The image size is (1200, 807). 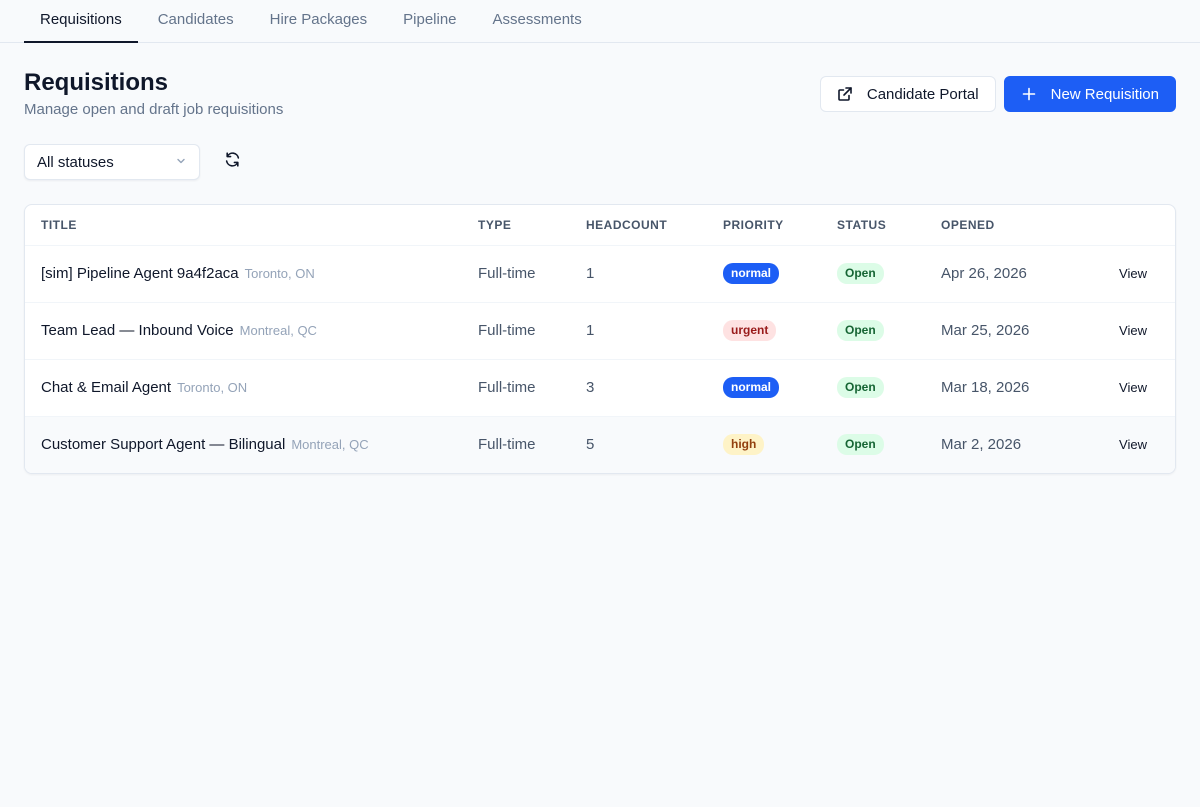 What do you see at coordinates (140, 273) in the screenshot?
I see `requisition-title: [sim] Pipeline Agent 9a4f2aca` at bounding box center [140, 273].